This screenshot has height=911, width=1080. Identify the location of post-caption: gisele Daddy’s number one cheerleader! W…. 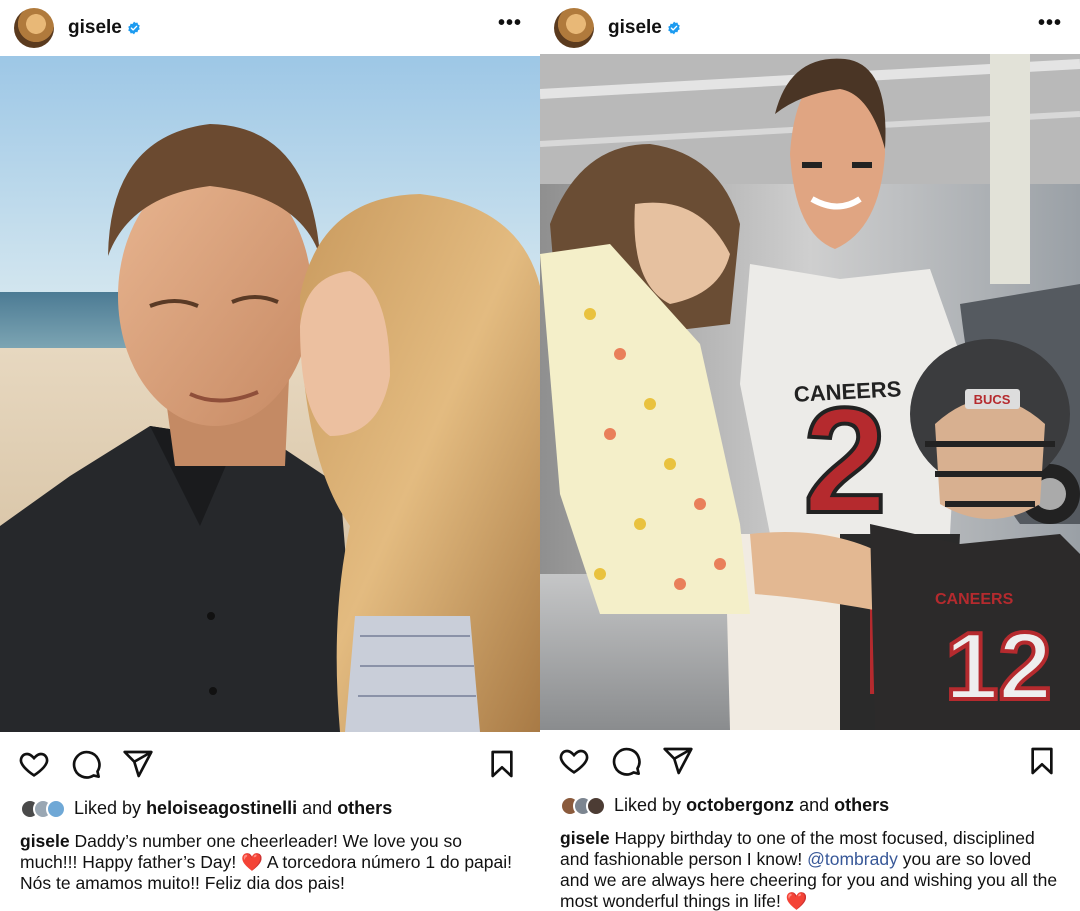
(270, 862).